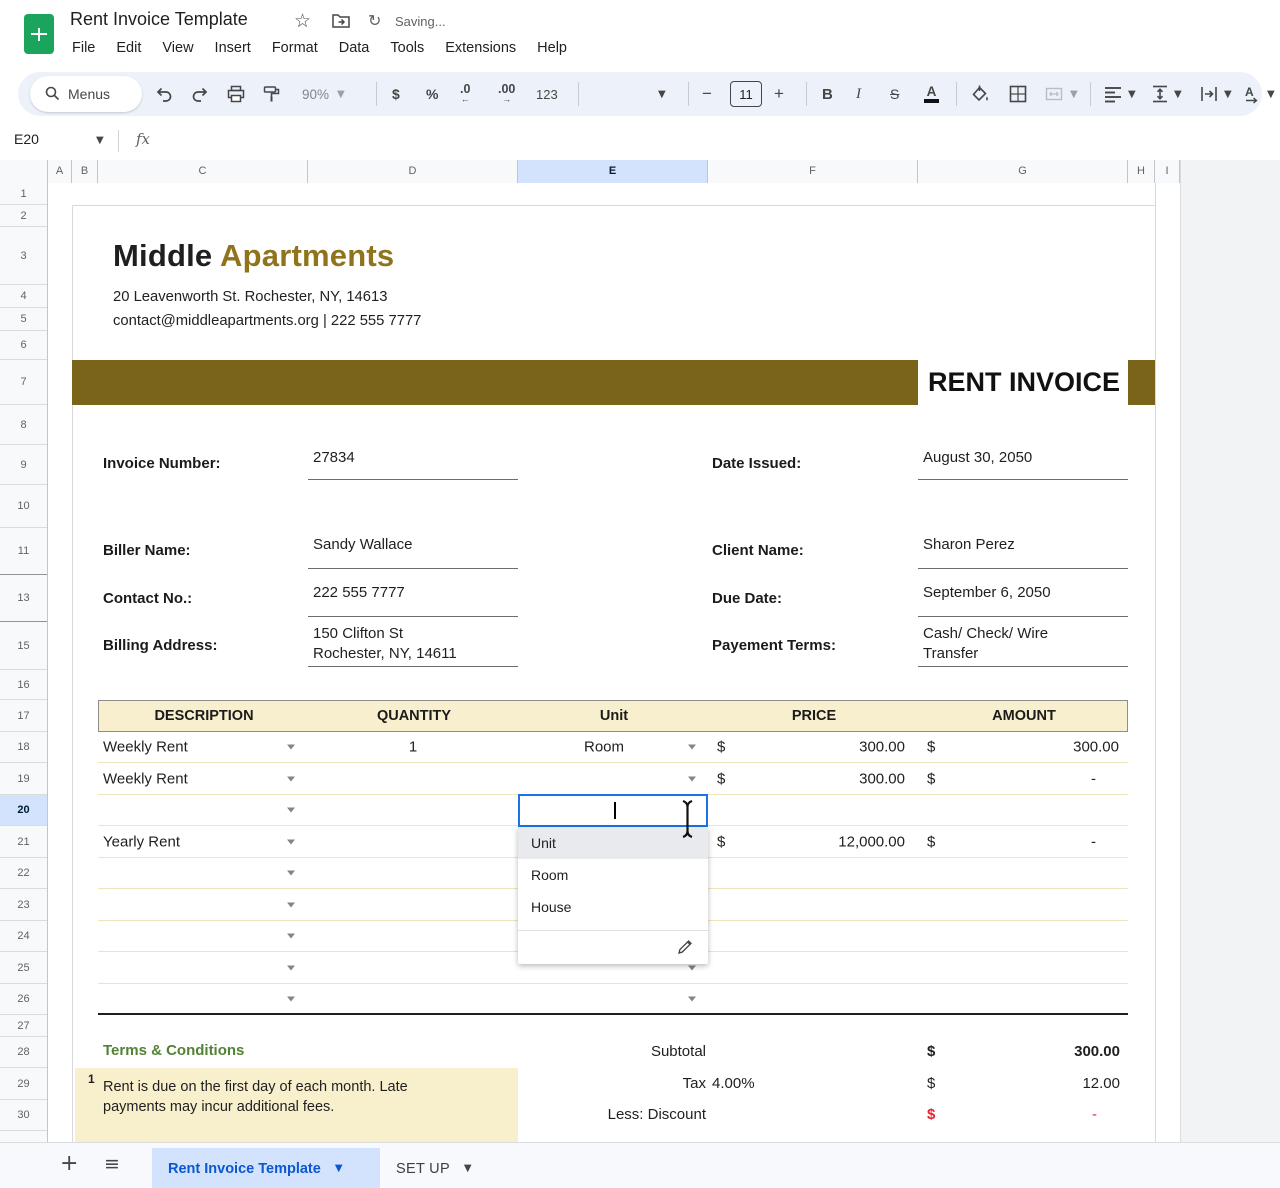 The height and width of the screenshot is (1188, 1280). What do you see at coordinates (23, 194) in the screenshot?
I see `row-header: 1` at bounding box center [23, 194].